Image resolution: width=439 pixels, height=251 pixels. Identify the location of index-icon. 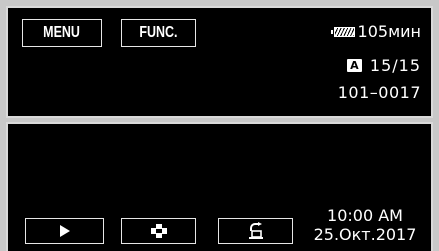
(158, 231).